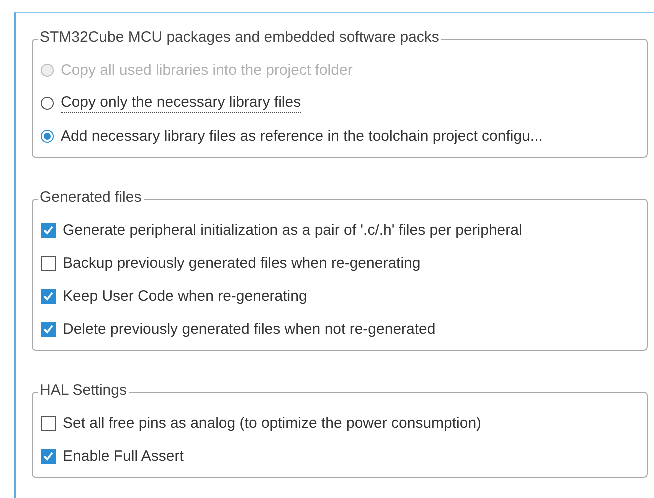  What do you see at coordinates (181, 103) in the screenshot?
I see `option-label: Copy only the necessary library files` at bounding box center [181, 103].